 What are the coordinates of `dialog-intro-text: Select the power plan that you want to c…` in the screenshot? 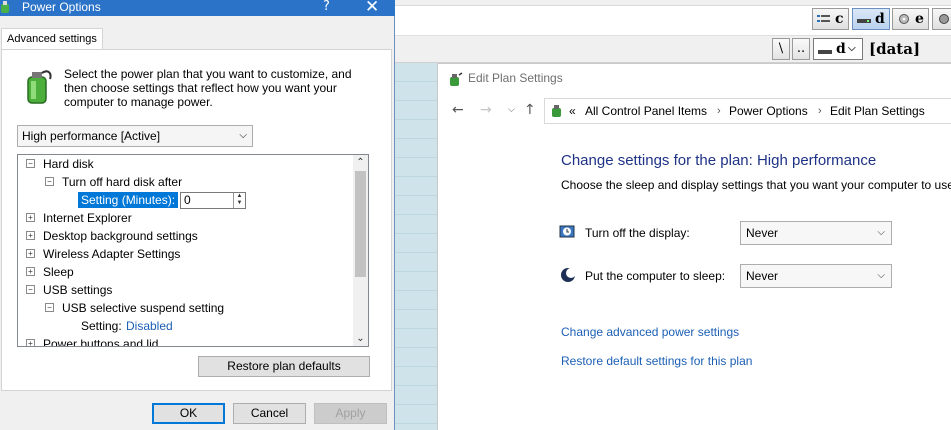 It's located at (208, 88).